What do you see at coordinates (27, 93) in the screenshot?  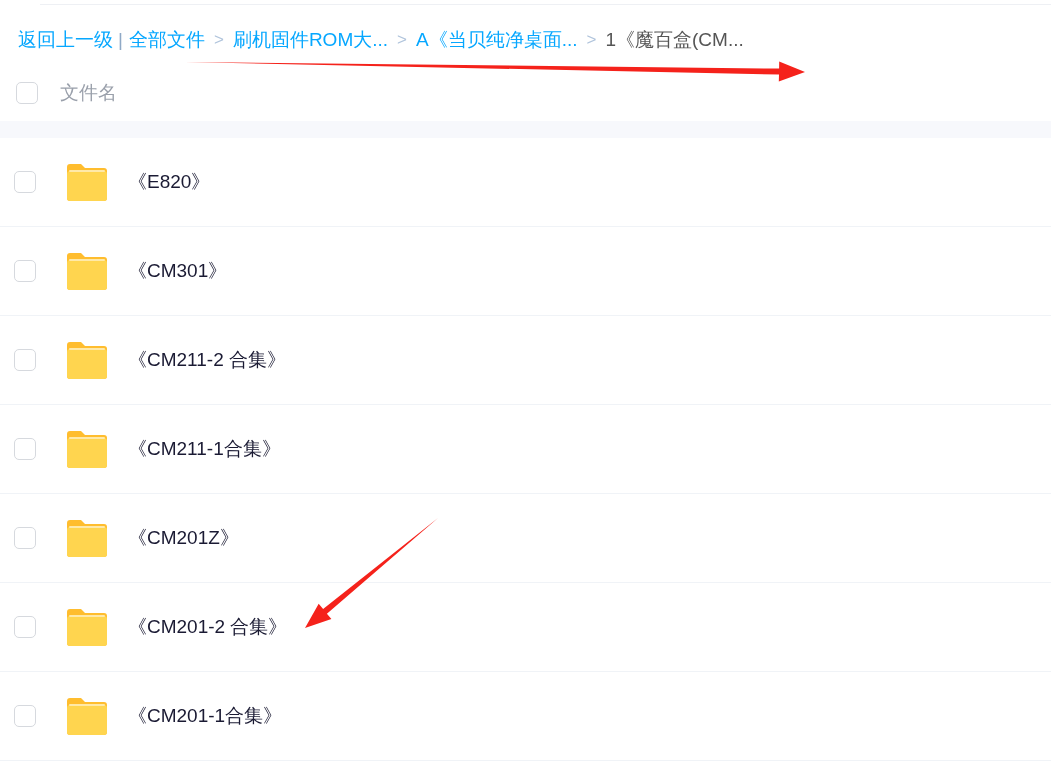 I see `select-all-checkbox` at bounding box center [27, 93].